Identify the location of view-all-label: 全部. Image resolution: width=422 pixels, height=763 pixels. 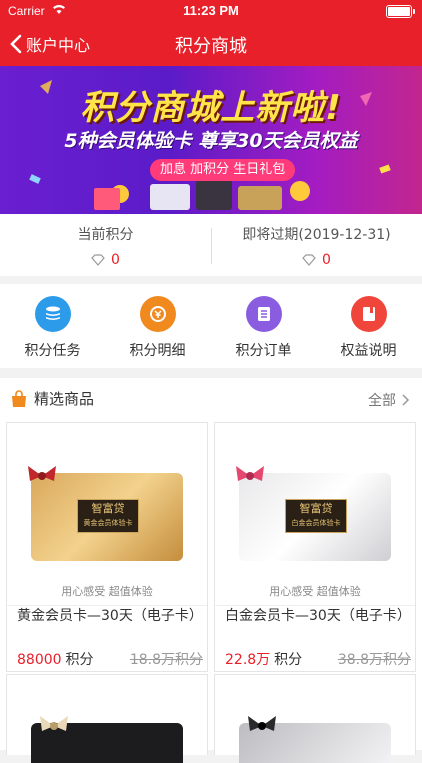
(382, 401).